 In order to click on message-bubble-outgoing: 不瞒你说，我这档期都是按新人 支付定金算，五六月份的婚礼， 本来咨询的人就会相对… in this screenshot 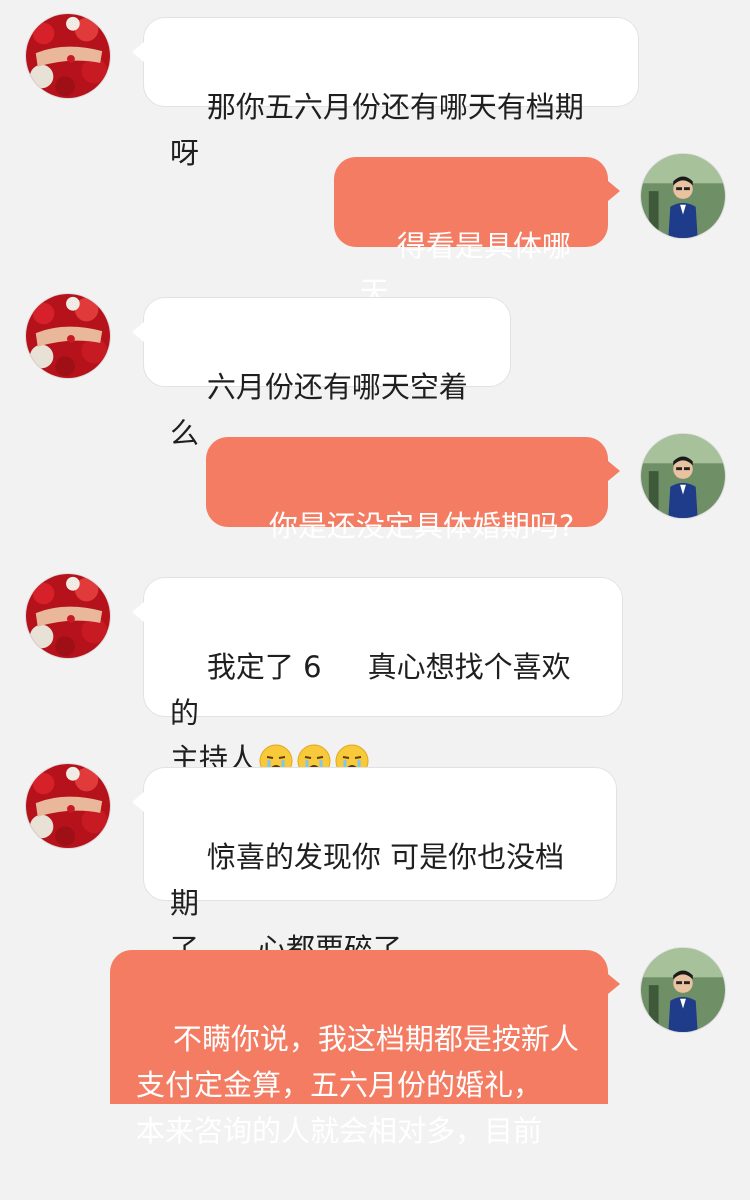, I will do `click(365, 1049)`.